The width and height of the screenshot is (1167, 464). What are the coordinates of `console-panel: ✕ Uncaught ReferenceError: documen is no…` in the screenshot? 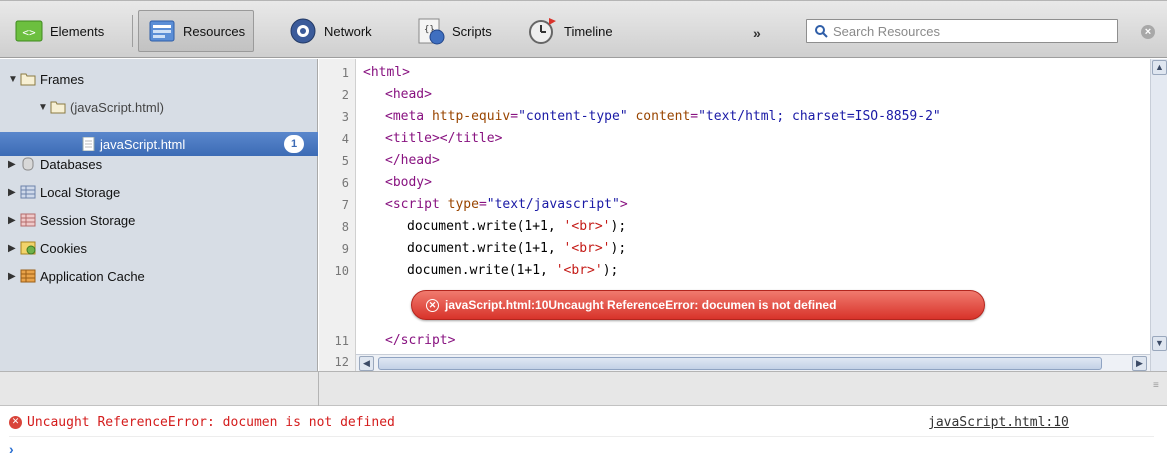 It's located at (583, 435).